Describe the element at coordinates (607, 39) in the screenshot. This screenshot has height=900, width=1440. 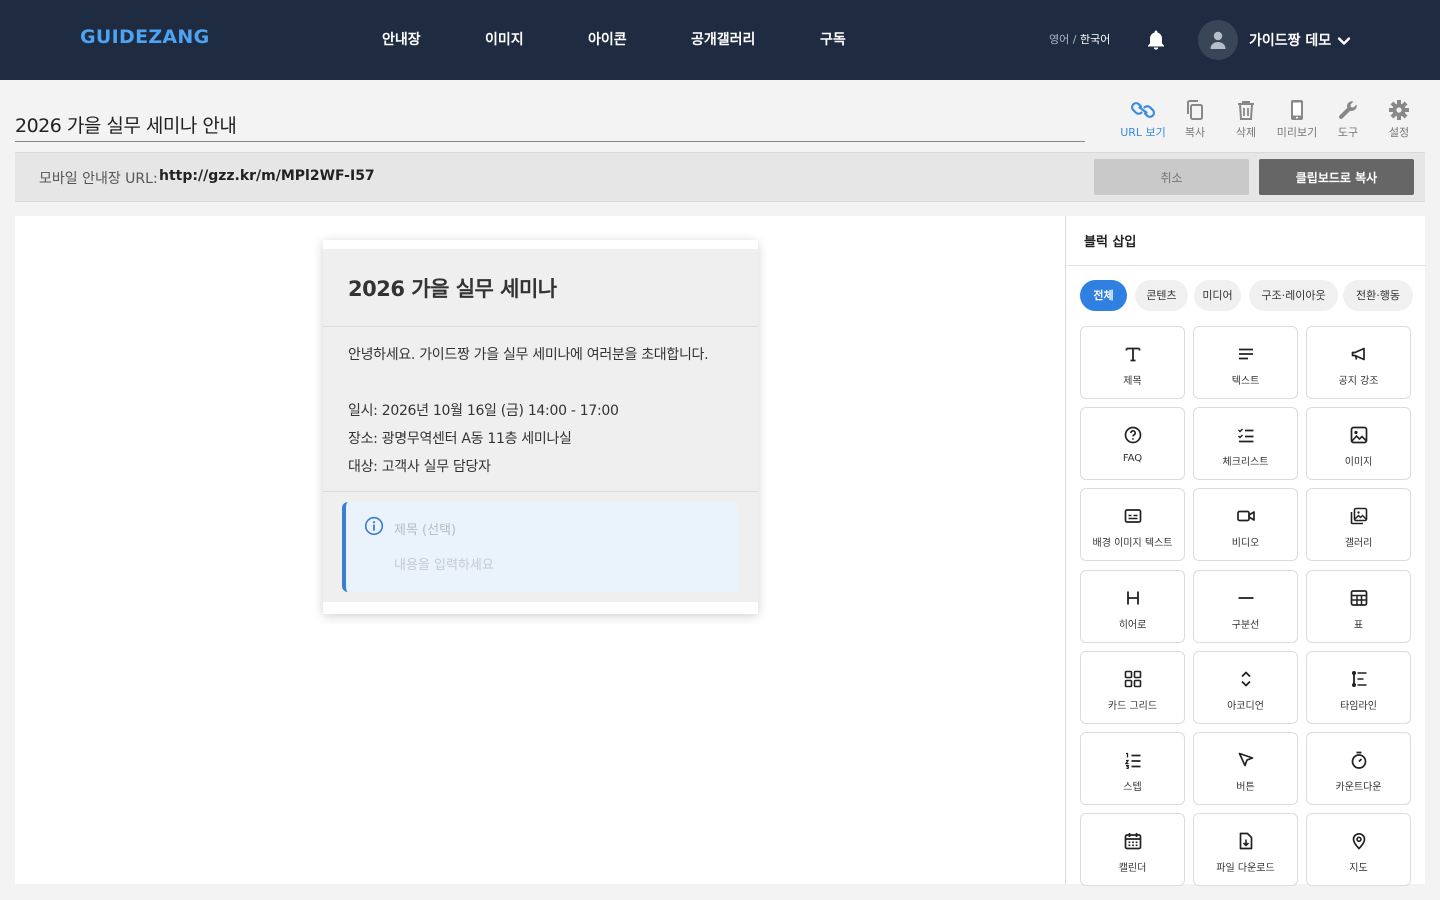
I see `nav-item-icons: 아이콘` at that location.